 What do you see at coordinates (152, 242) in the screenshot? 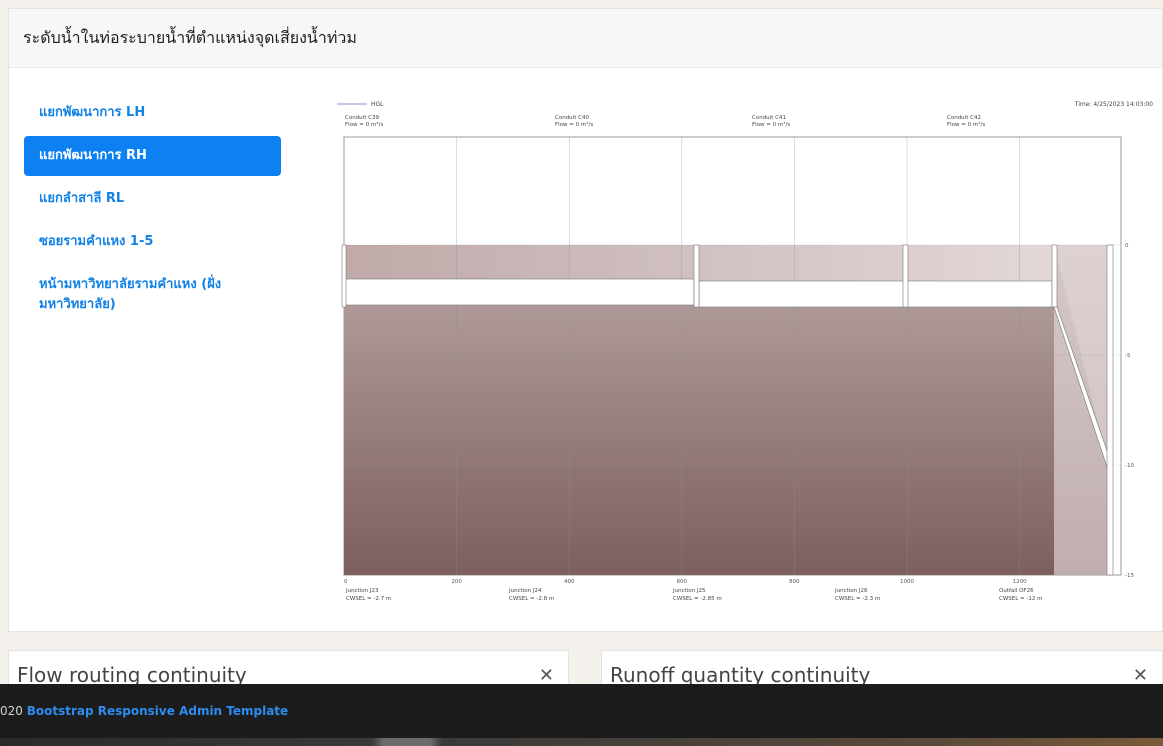
I see `nav-item-soi-ramkhamhaeng-1-5: ซอยรามคำแหง 1-5` at bounding box center [152, 242].